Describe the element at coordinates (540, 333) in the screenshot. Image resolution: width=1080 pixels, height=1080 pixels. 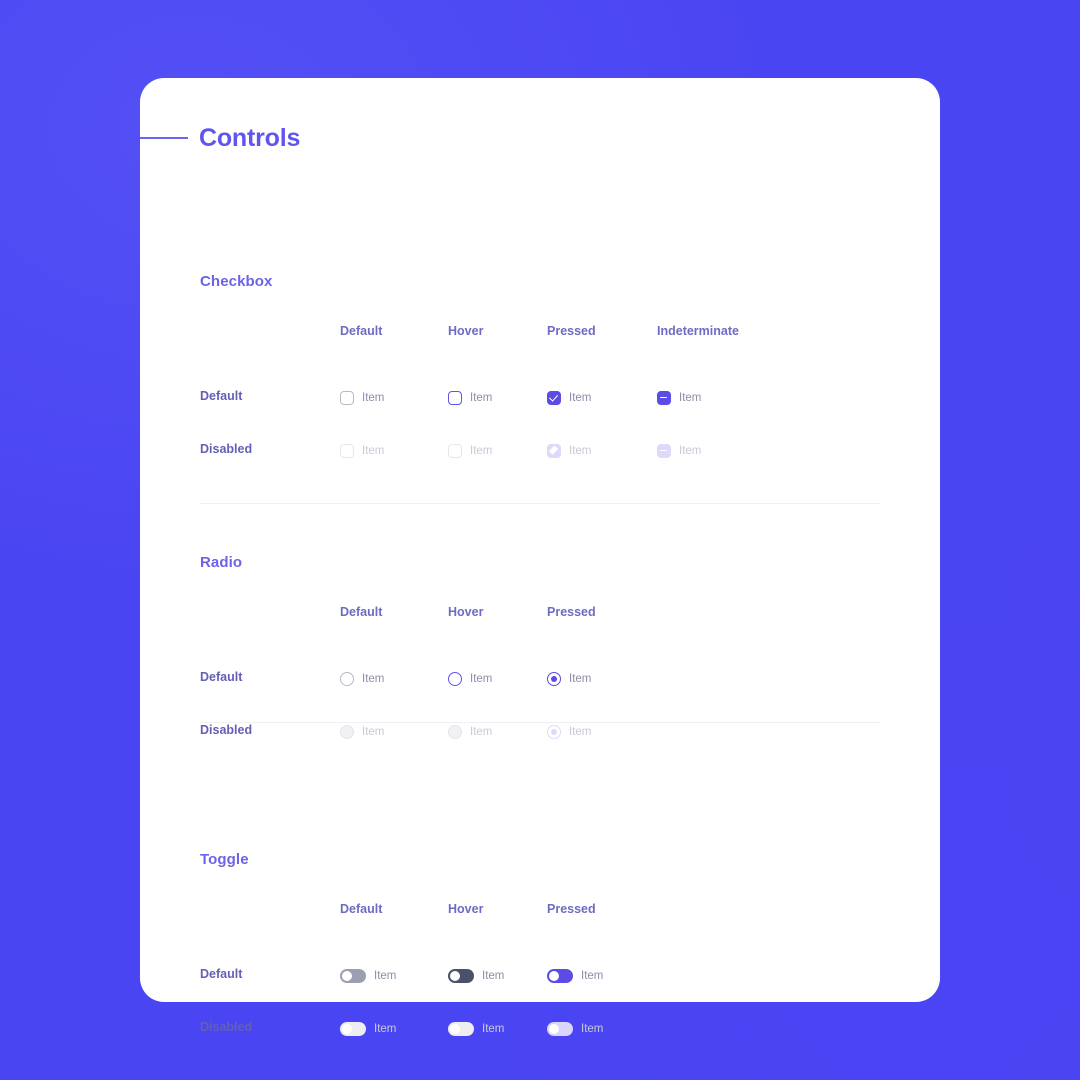
I see `column-headers: Default Hover Pressed Indeterminate` at that location.